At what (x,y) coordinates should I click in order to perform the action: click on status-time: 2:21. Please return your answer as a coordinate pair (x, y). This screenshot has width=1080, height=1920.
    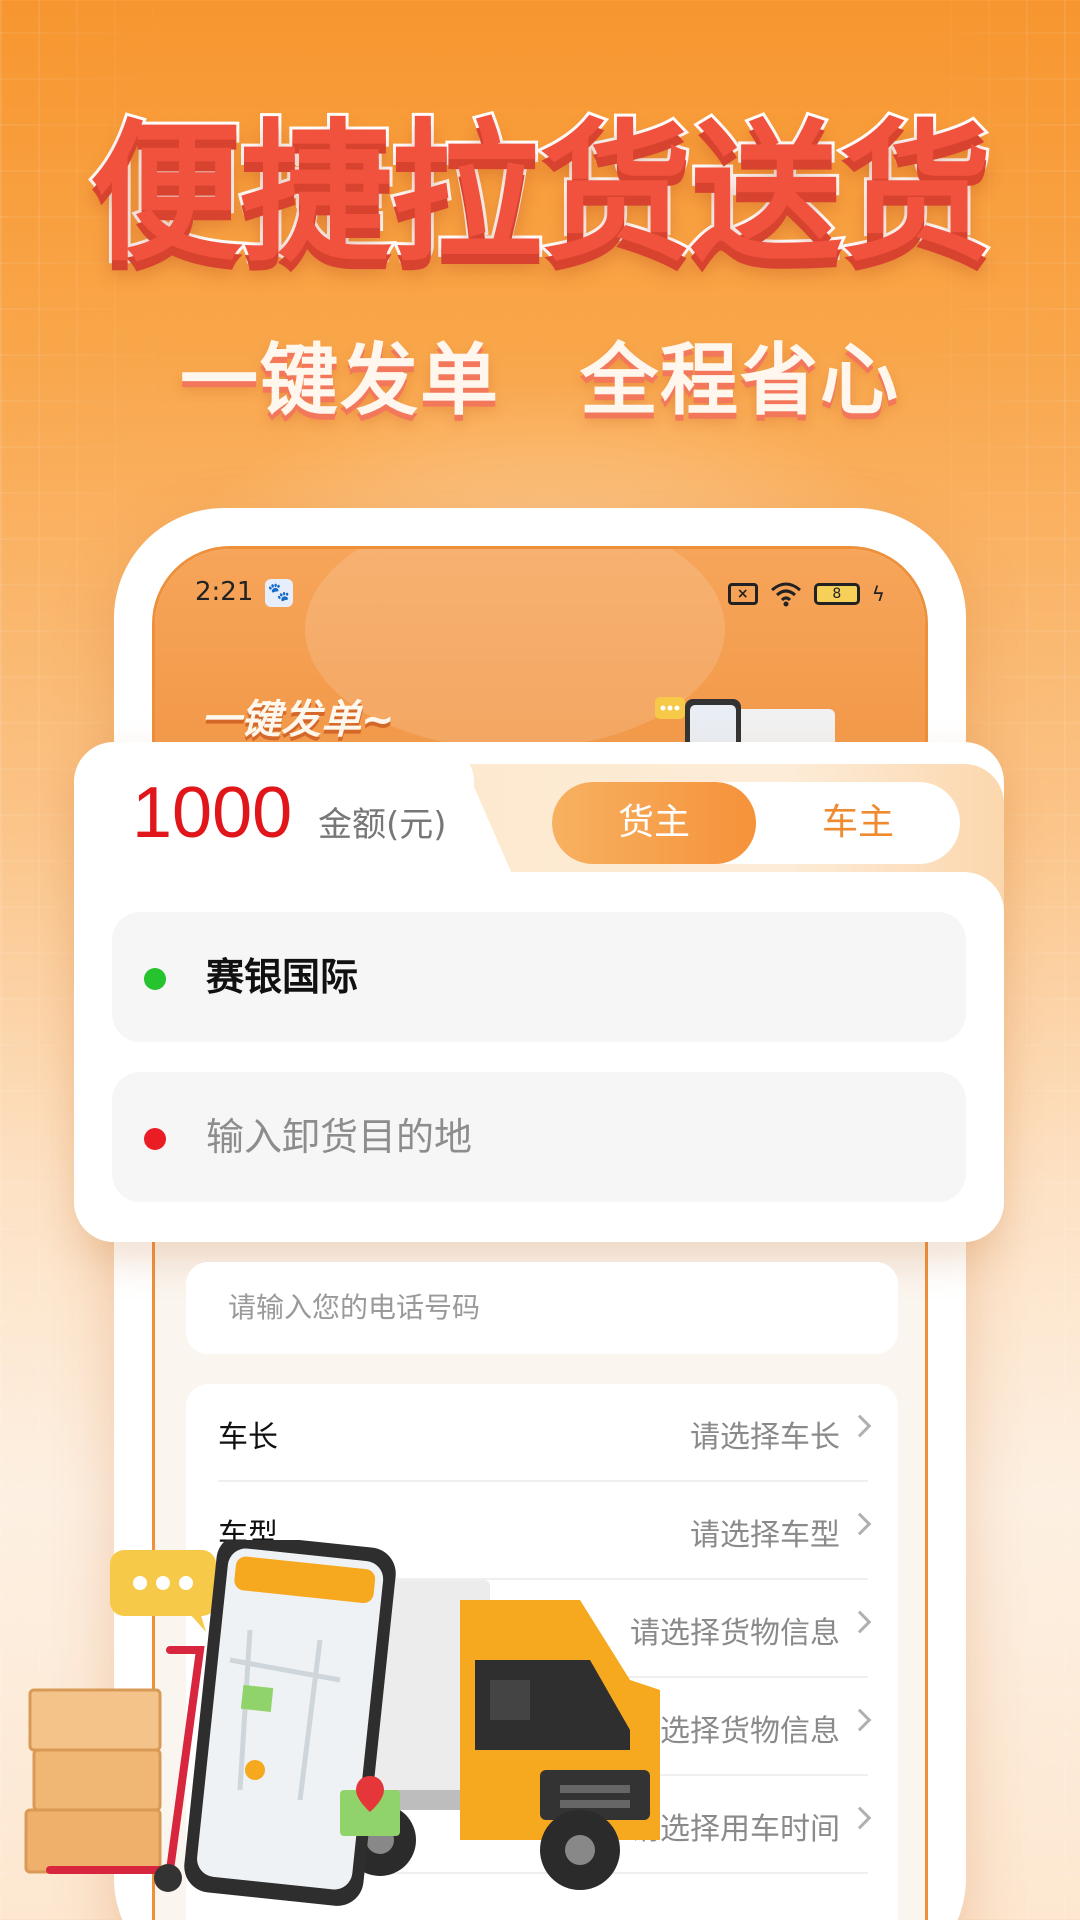
    Looking at the image, I should click on (224, 592).